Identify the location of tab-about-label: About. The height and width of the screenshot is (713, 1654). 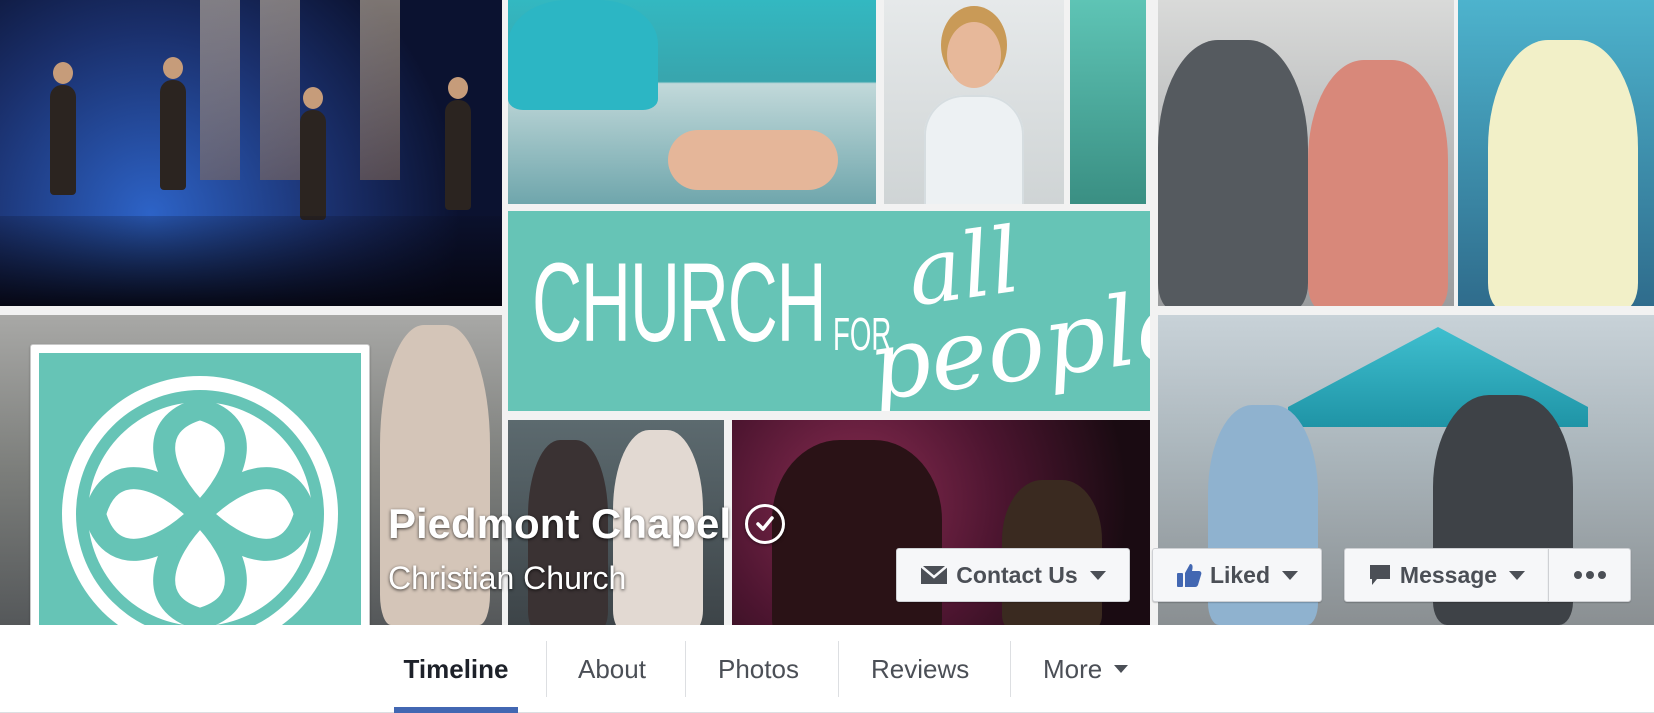
(612, 668).